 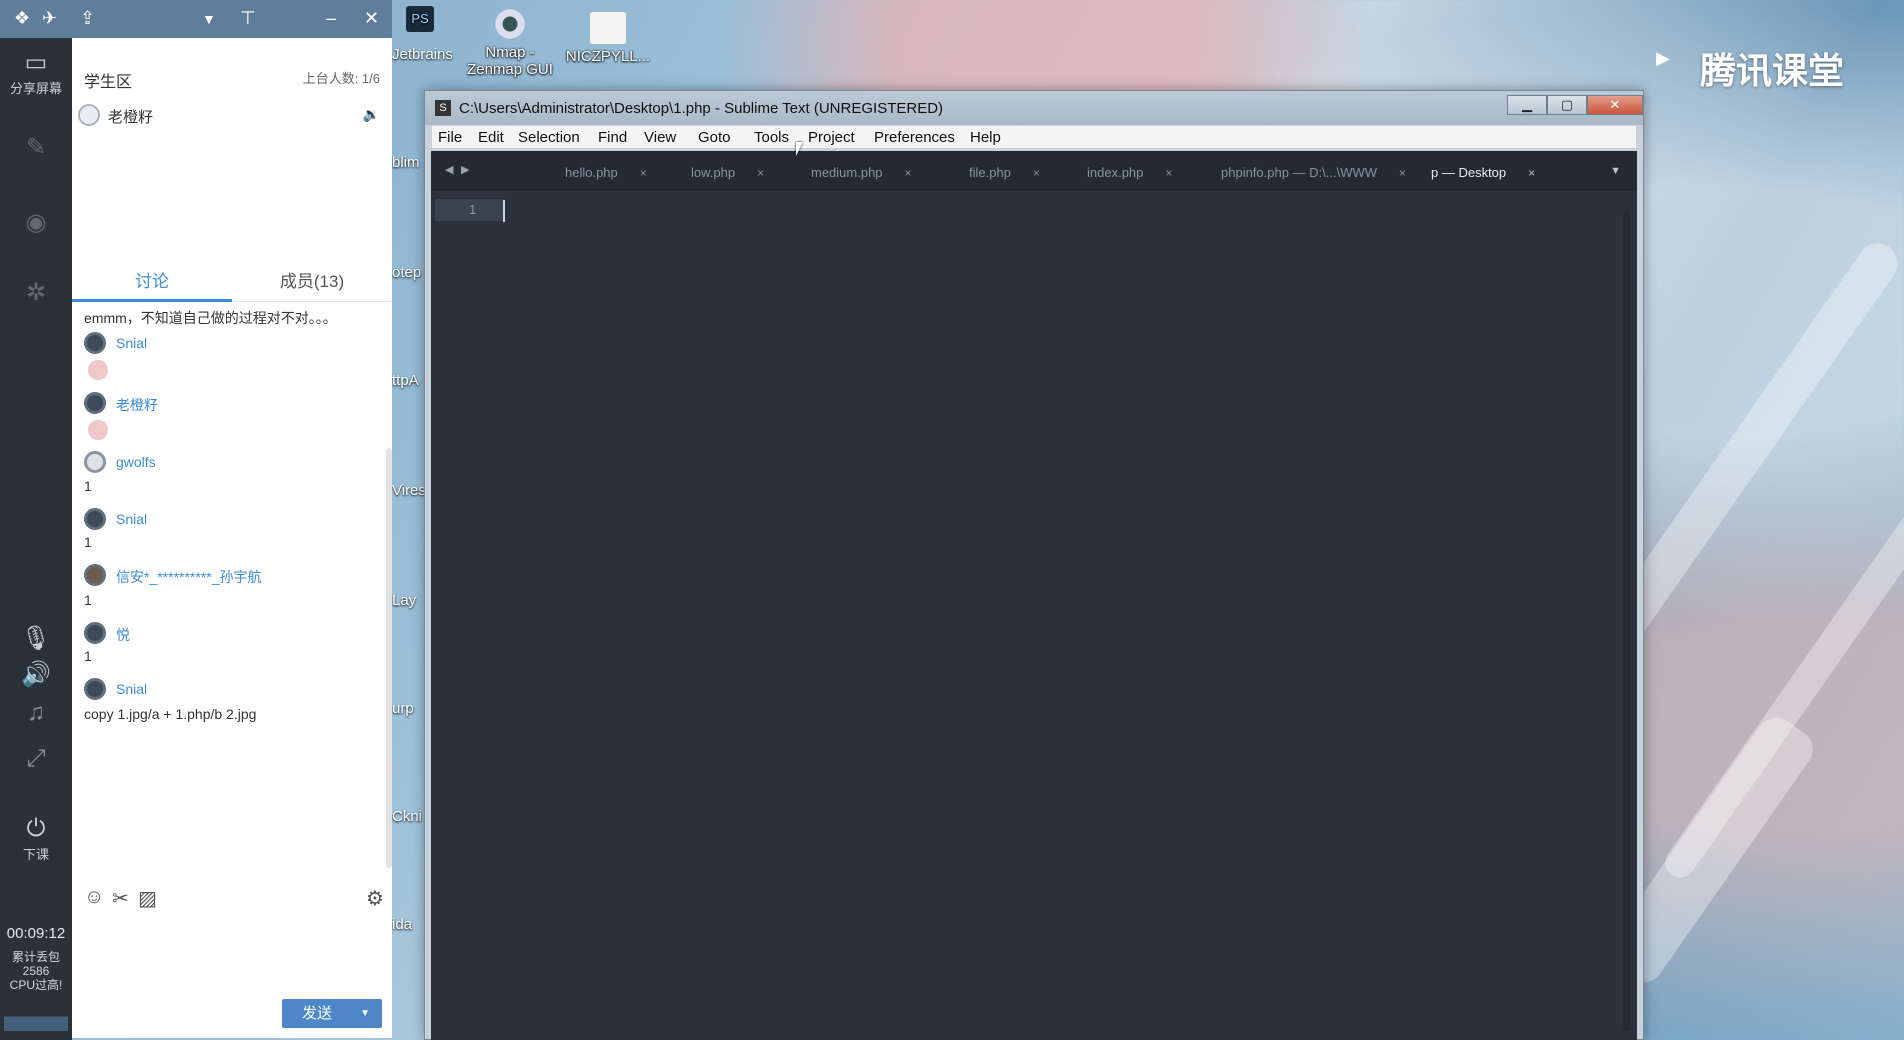 I want to click on document-icon, so click(x=608, y=28).